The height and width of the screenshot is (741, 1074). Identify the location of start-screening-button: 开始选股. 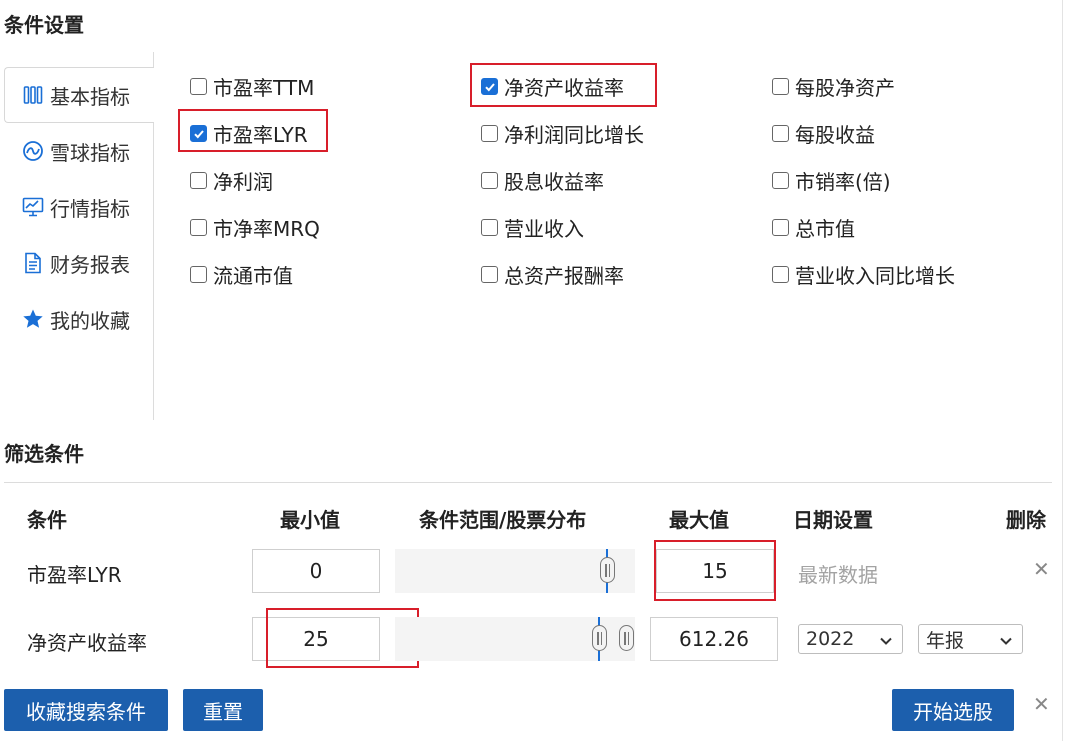
(953, 710).